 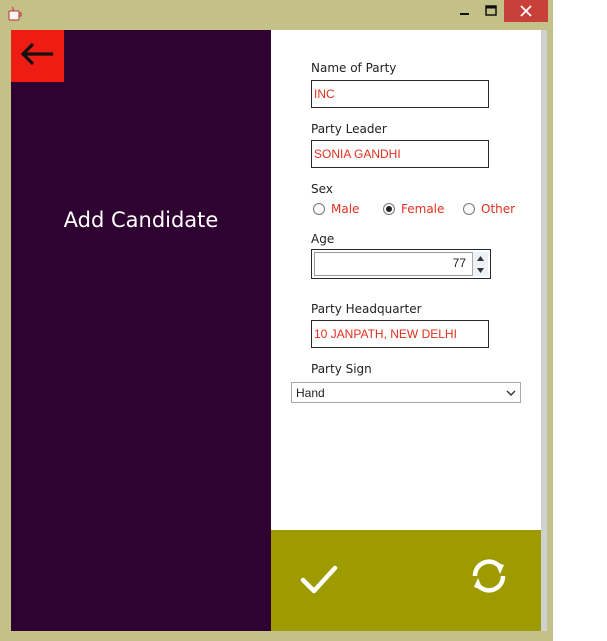 I want to click on party-headquarter-field, so click(x=400, y=334).